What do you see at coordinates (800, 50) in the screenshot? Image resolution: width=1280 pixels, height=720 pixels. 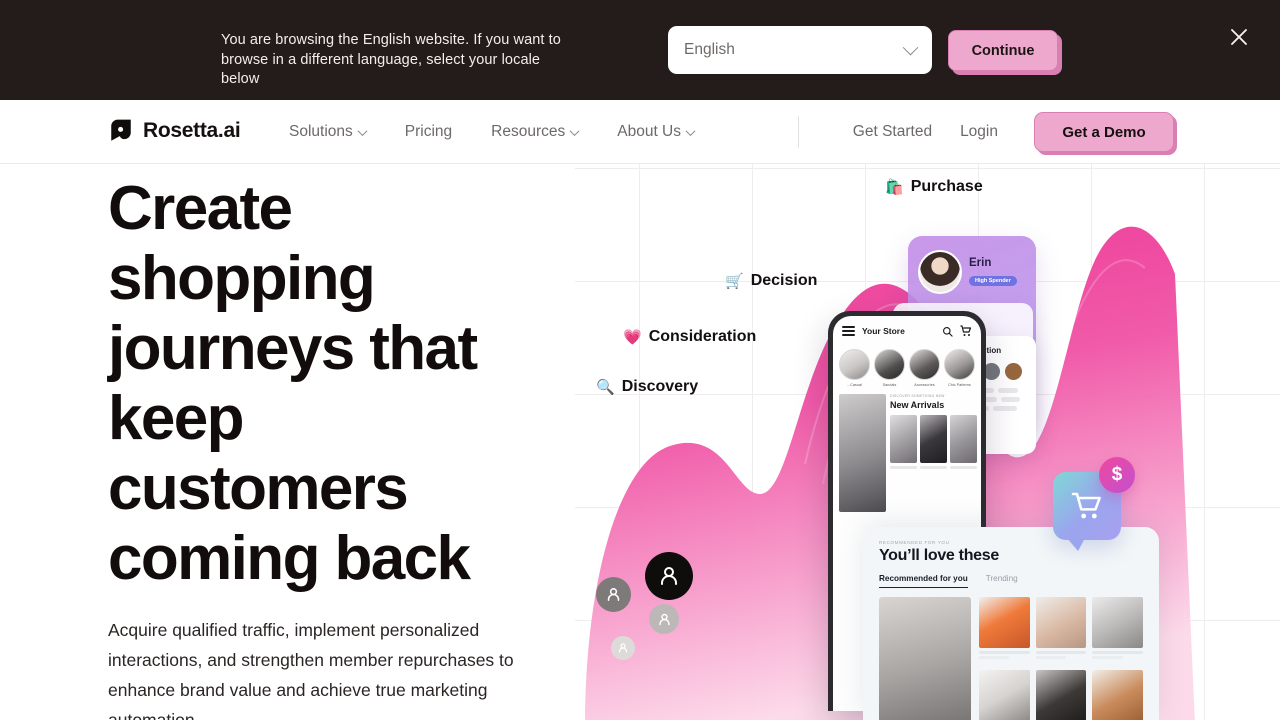 I see `locale-select: English` at bounding box center [800, 50].